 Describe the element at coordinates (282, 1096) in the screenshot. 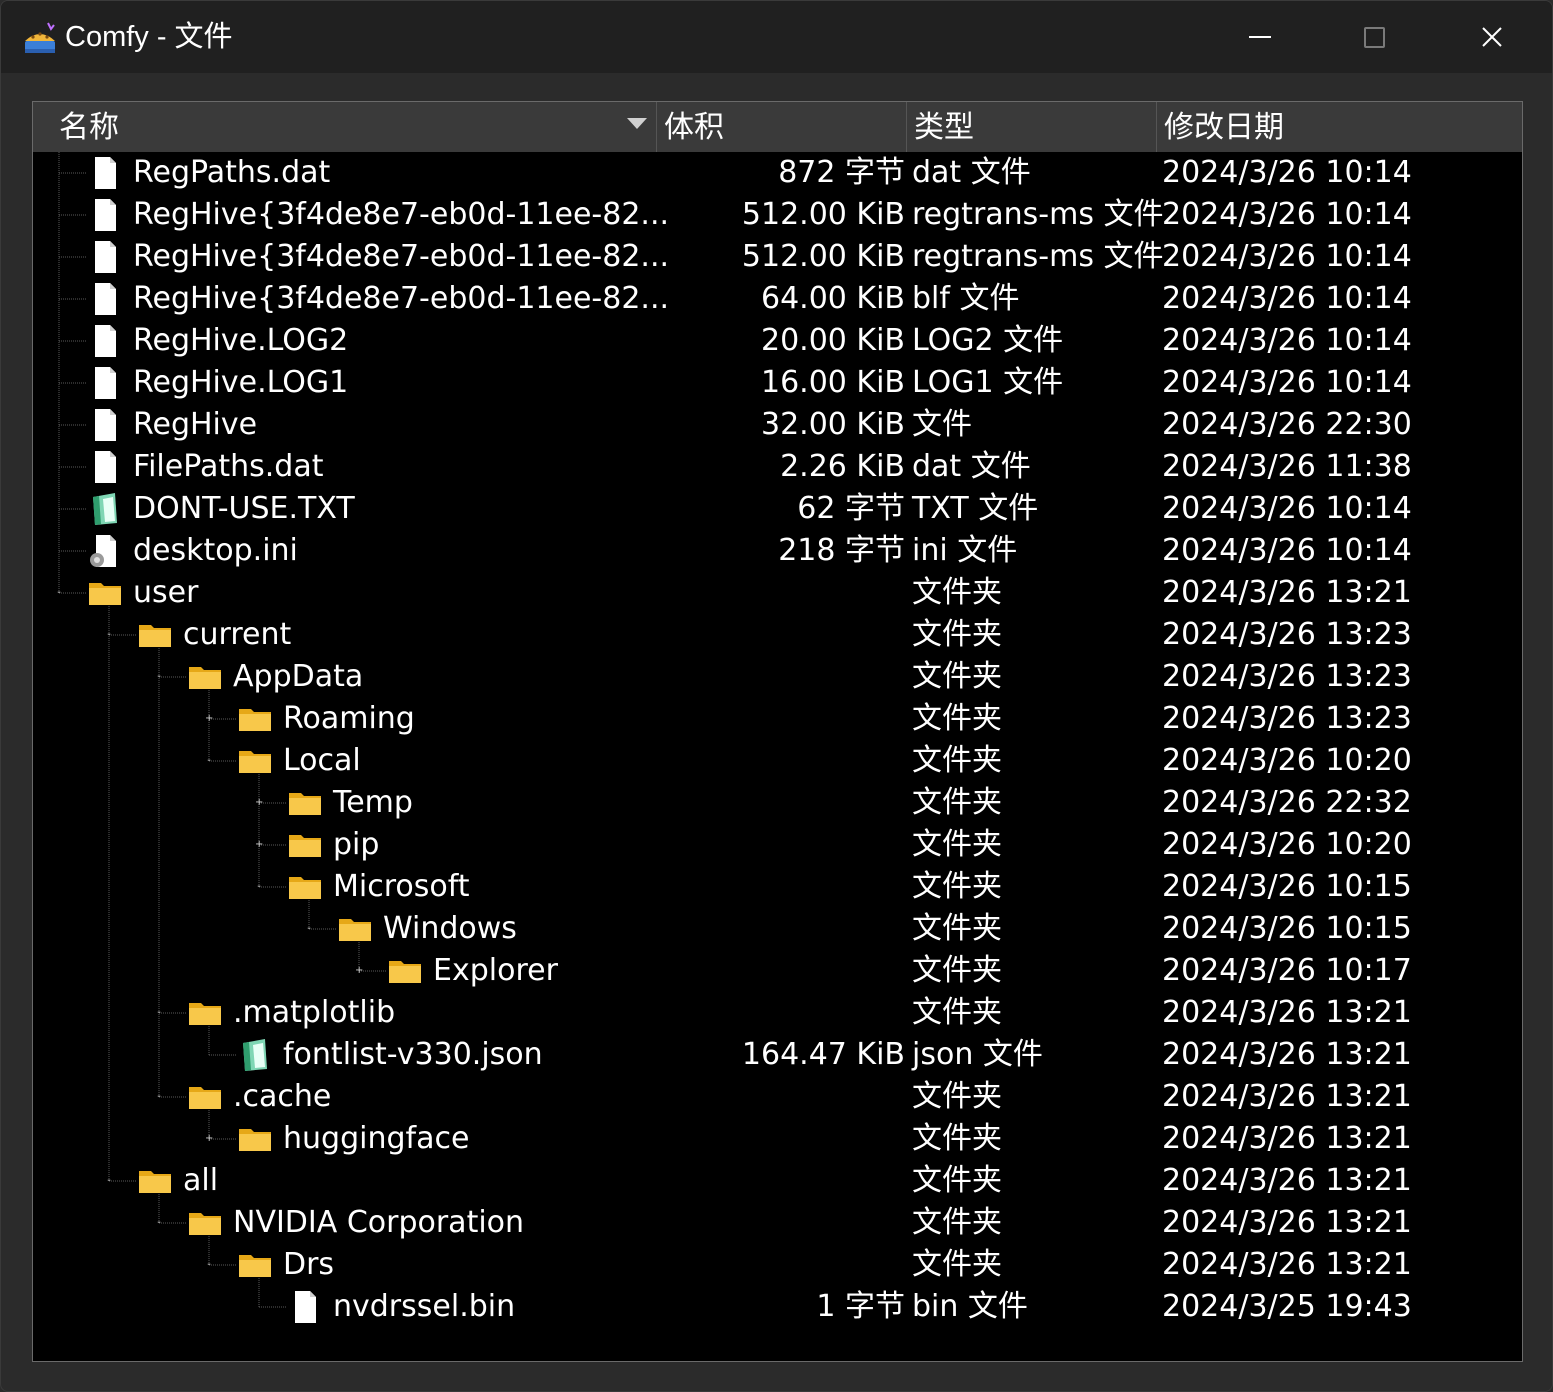

I see `item-name: .cache` at that location.